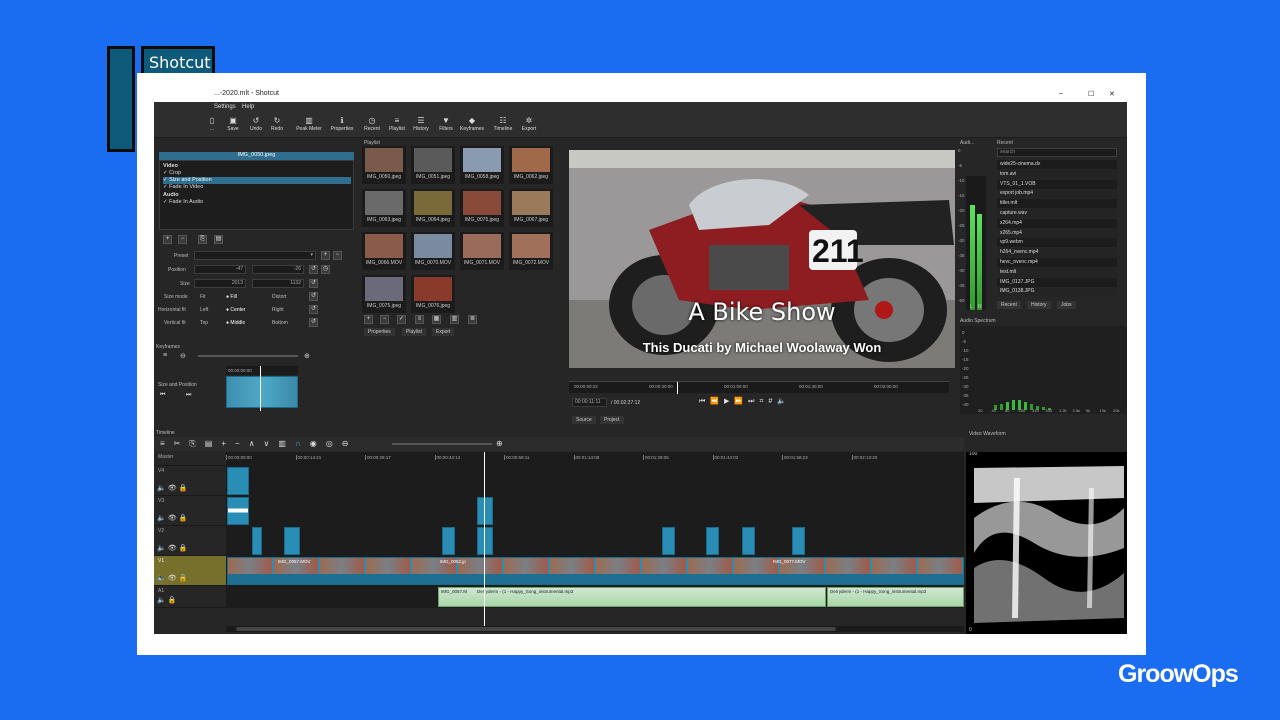 The width and height of the screenshot is (1280, 720). I want to click on remove-filter-button: −, so click(182, 239).